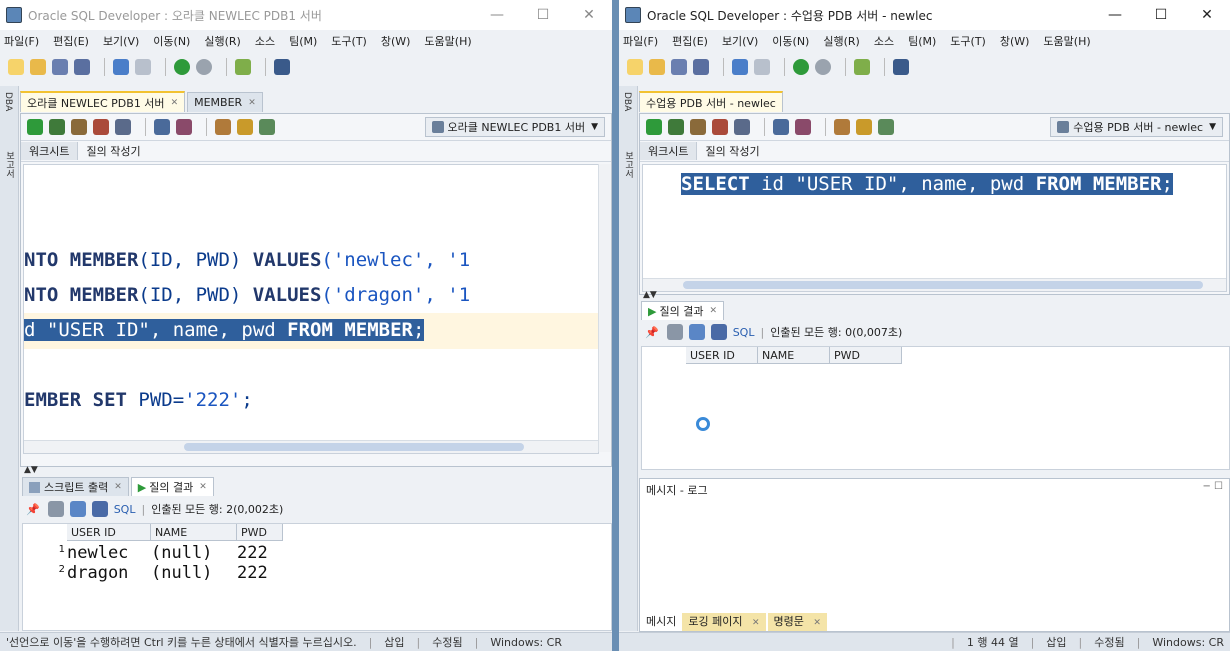 This screenshot has height=651, width=1230. Describe the element at coordinates (194, 532) in the screenshot. I see `column-header-name: NAME` at that location.